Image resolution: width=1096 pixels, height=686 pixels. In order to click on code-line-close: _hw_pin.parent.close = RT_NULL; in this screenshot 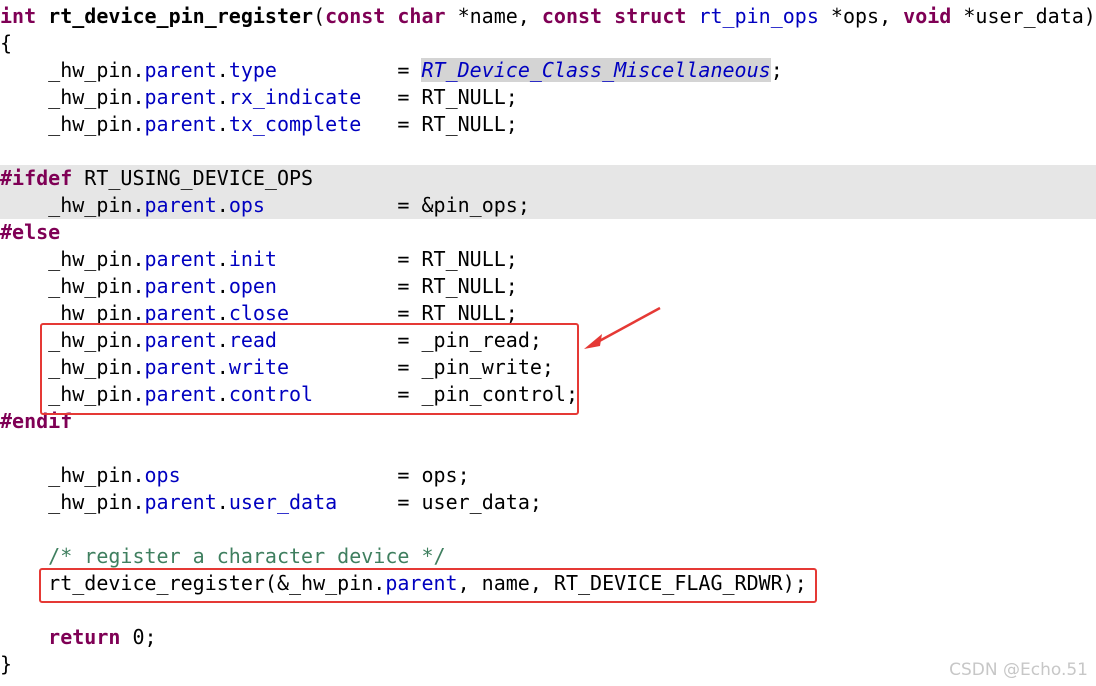, I will do `click(283, 313)`.